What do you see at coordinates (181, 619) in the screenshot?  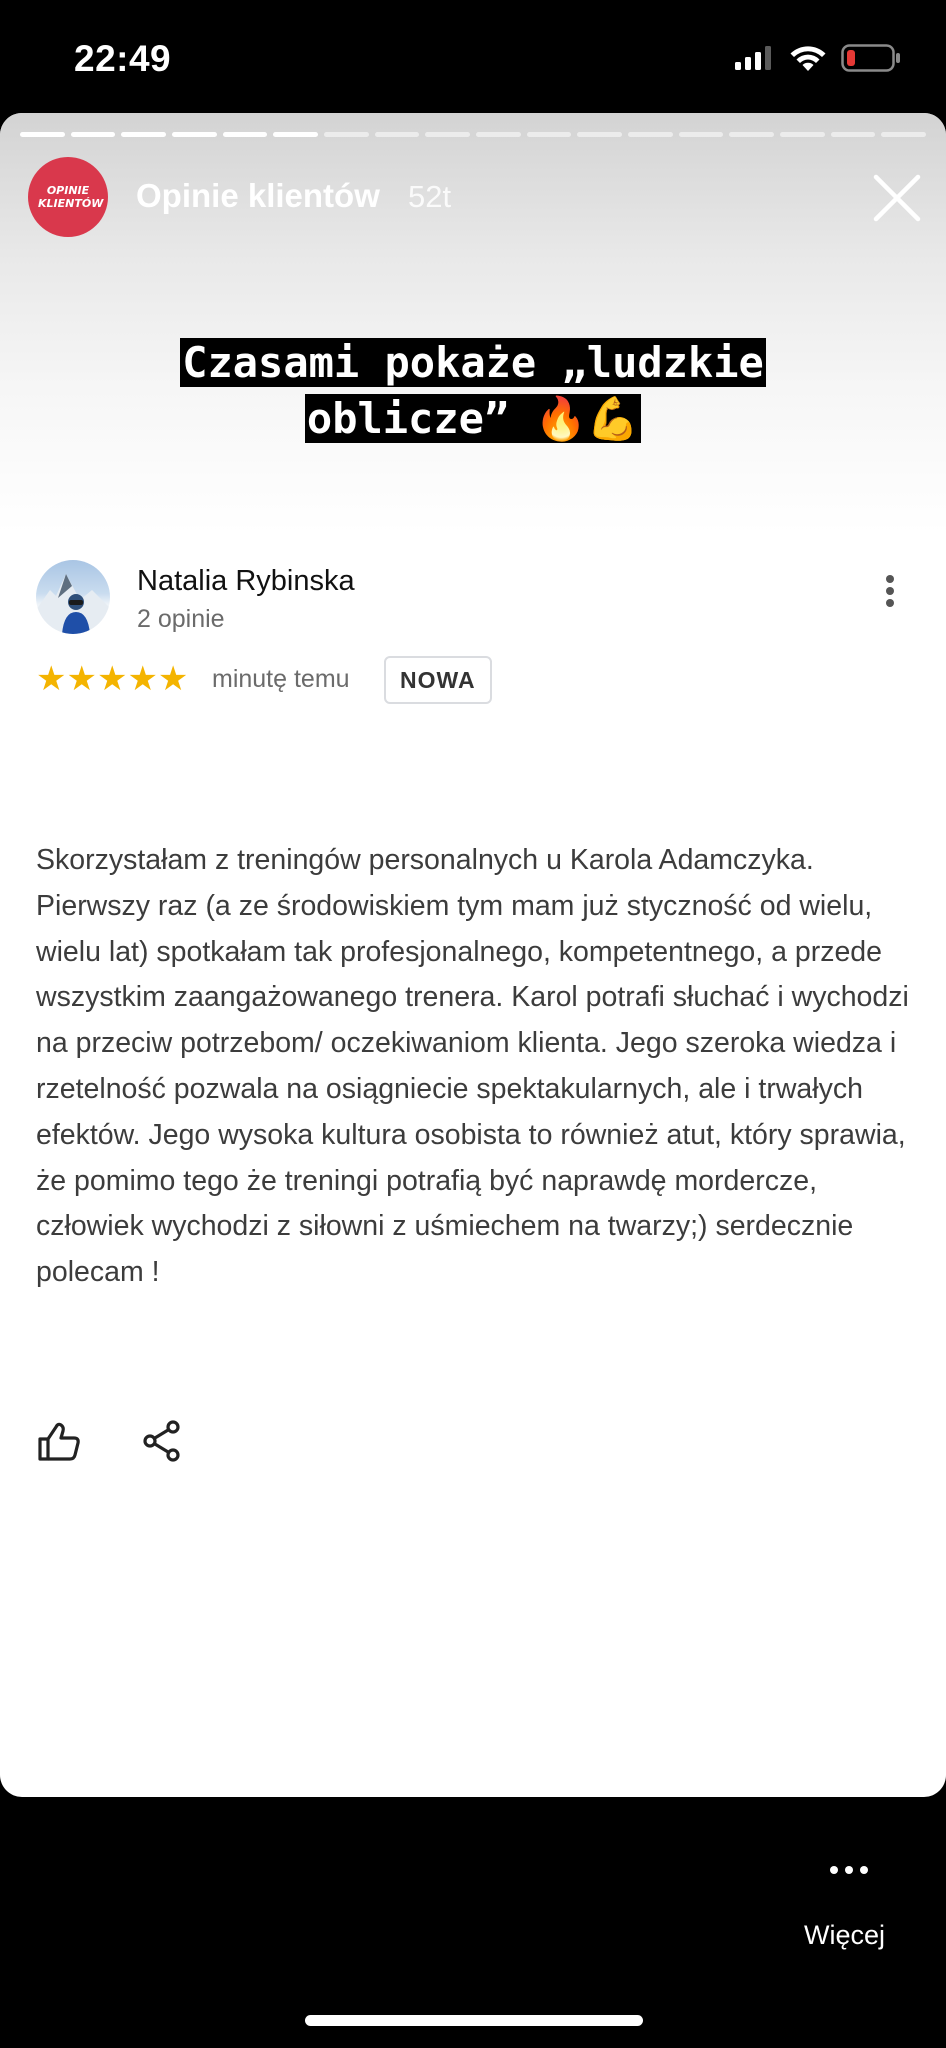 I see `reviewer-review-count: 2 opinie` at bounding box center [181, 619].